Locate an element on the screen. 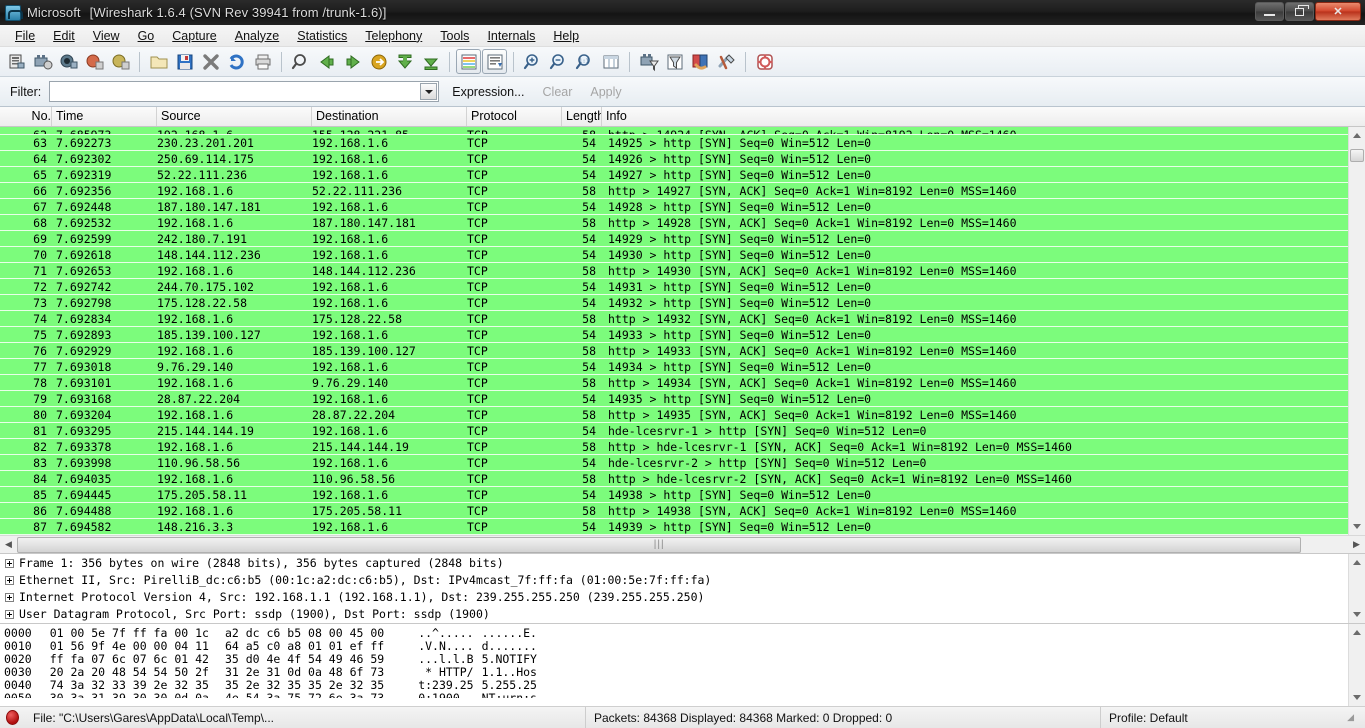 The image size is (1365, 728). packet-list-vscrollbar is located at coordinates (1356, 331).